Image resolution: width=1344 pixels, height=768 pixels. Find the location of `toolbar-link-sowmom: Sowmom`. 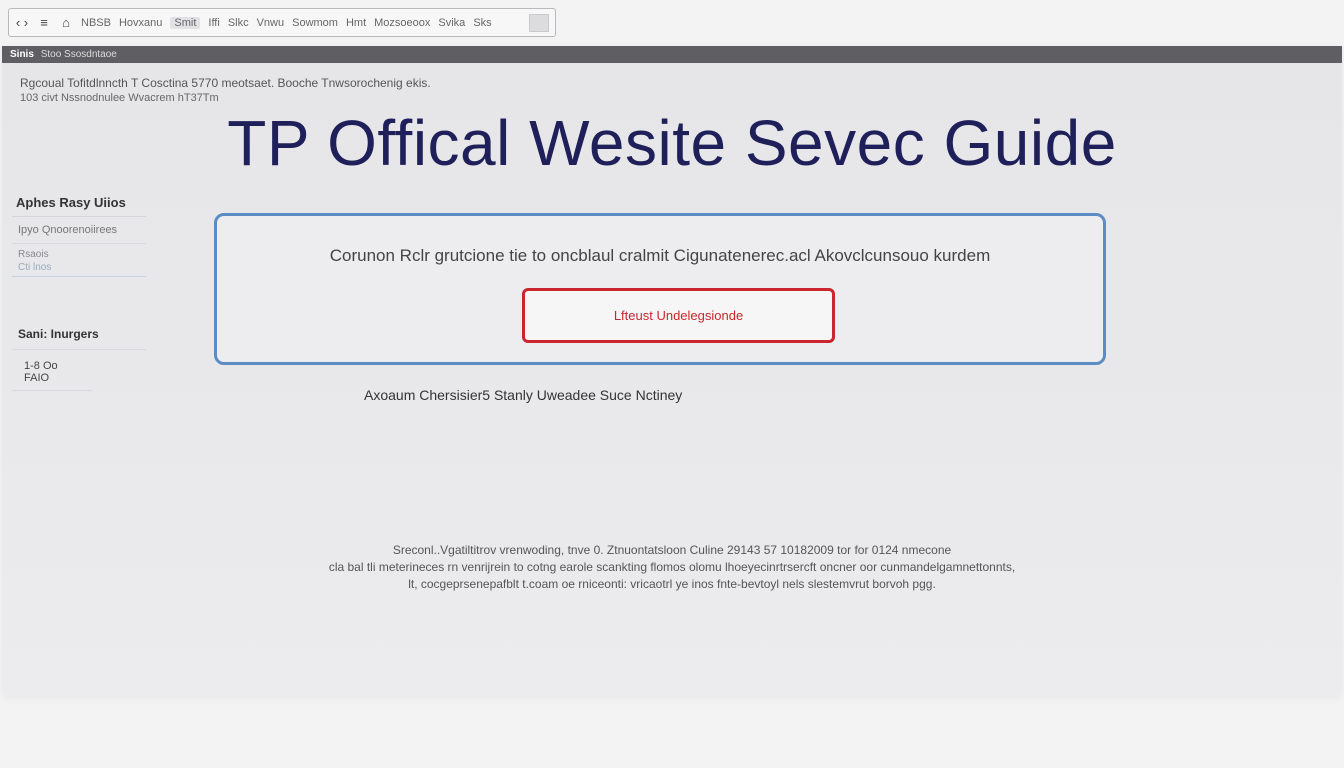

toolbar-link-sowmom: Sowmom is located at coordinates (315, 23).